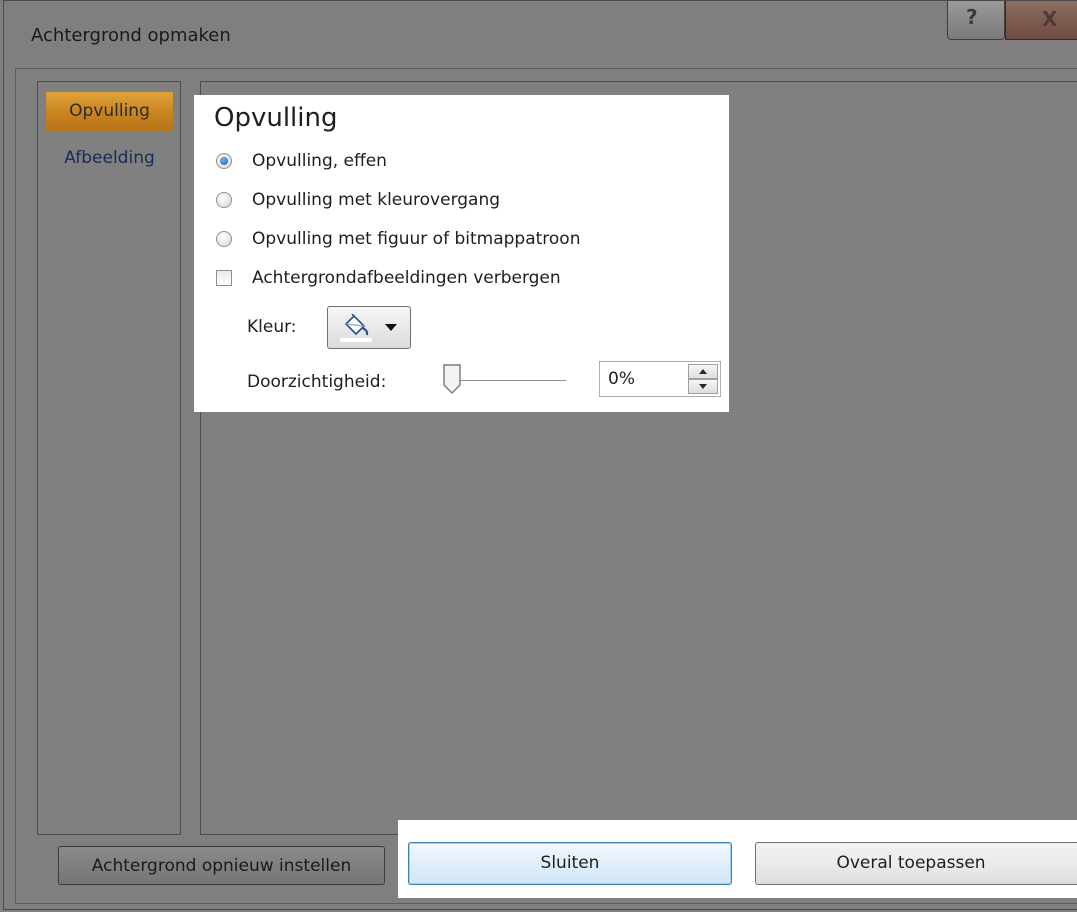 The height and width of the screenshot is (912, 1077). I want to click on radio-label: Opvulling met figuur of bitmappatroon, so click(416, 239).